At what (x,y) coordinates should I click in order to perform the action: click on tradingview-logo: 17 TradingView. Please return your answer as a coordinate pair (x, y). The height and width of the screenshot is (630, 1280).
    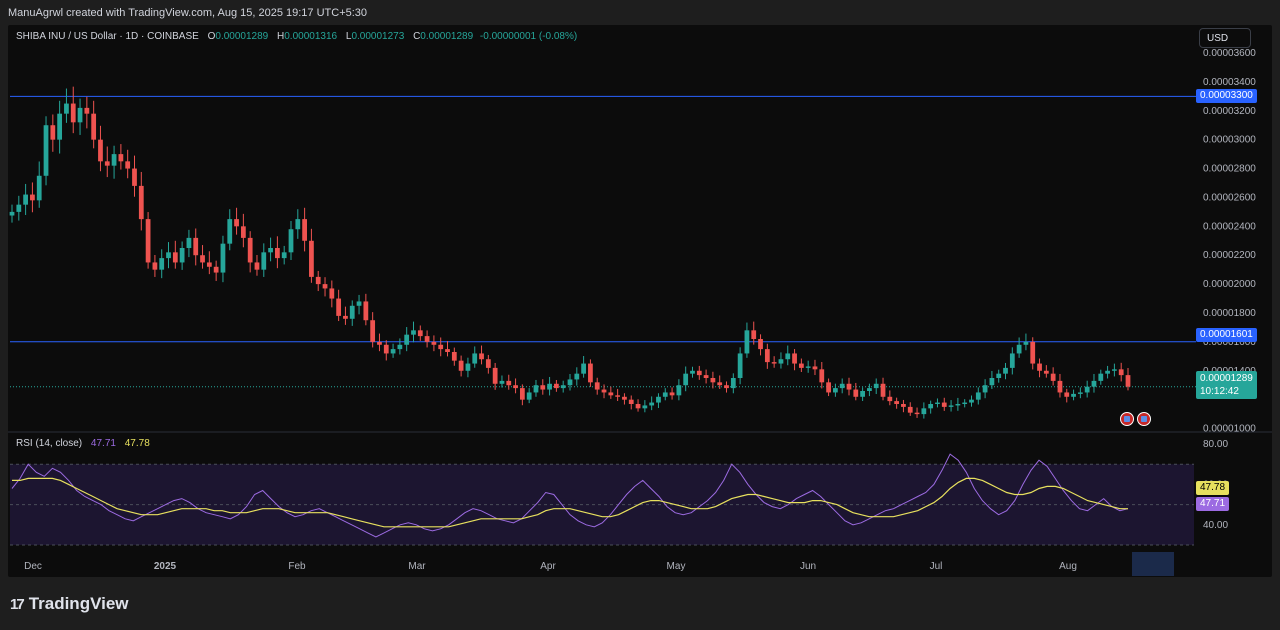
    Looking at the image, I should click on (69, 604).